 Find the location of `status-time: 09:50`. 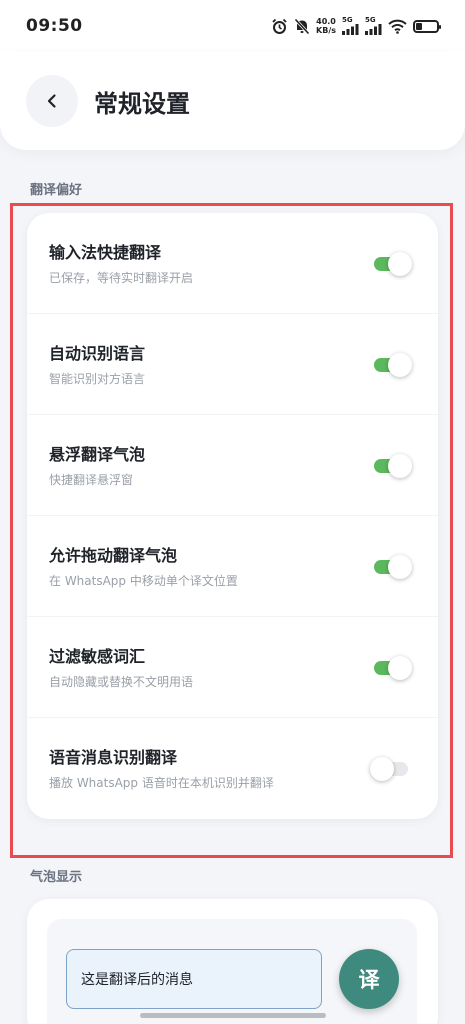

status-time: 09:50 is located at coordinates (54, 26).